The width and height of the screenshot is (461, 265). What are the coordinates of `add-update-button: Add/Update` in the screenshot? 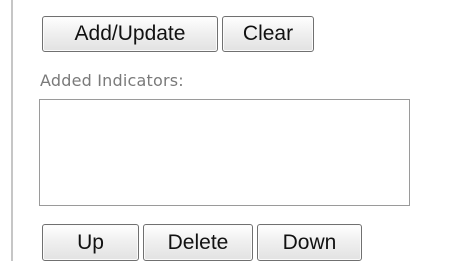 It's located at (130, 34).